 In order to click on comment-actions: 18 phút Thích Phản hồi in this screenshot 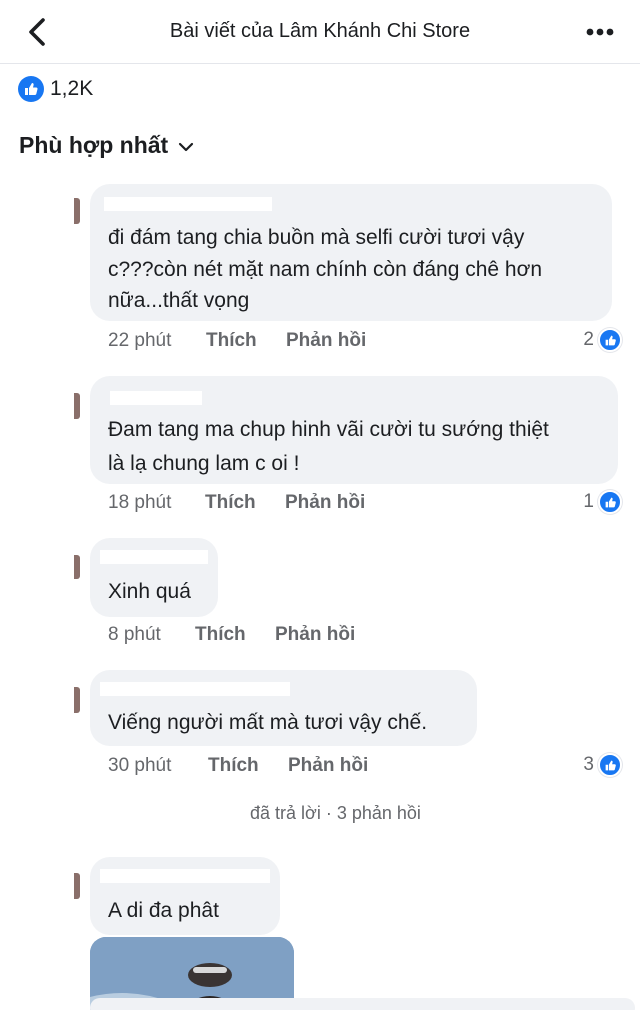, I will do `click(236, 503)`.